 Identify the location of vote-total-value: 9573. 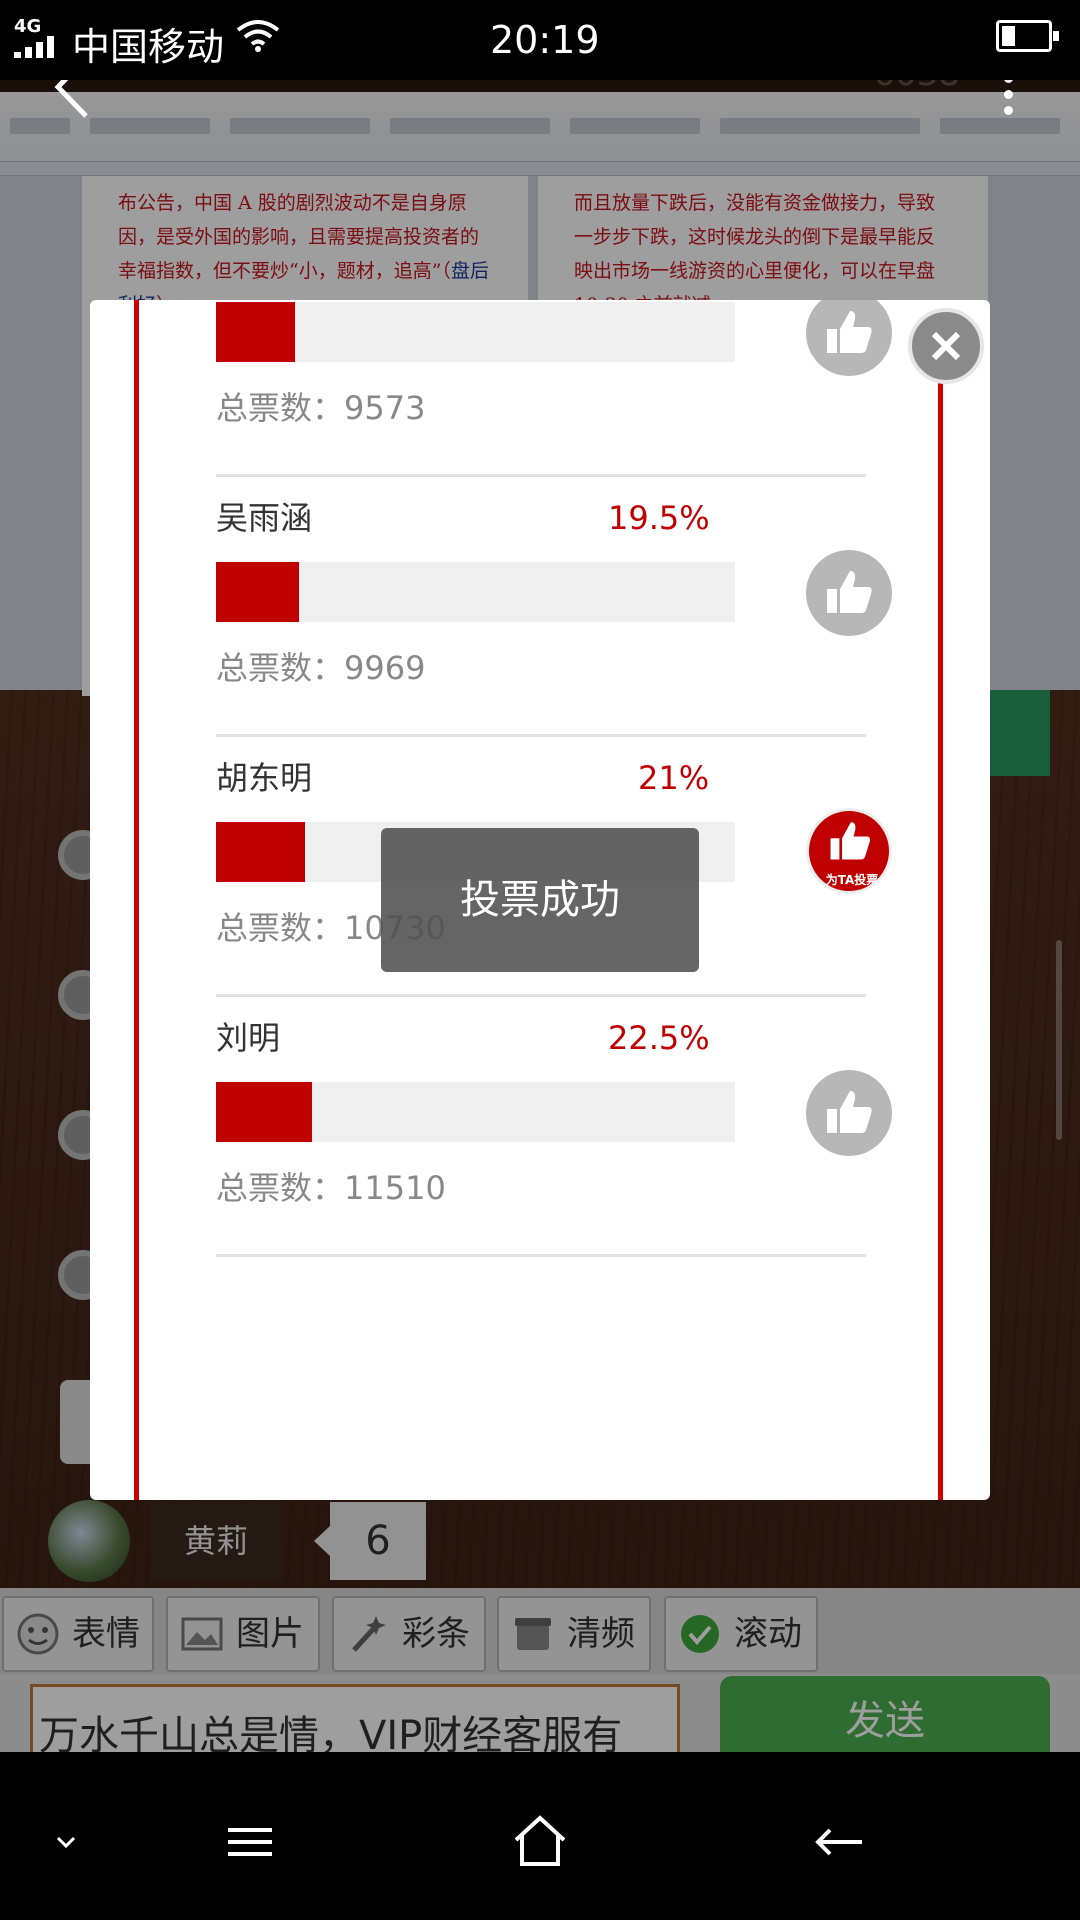
(385, 408).